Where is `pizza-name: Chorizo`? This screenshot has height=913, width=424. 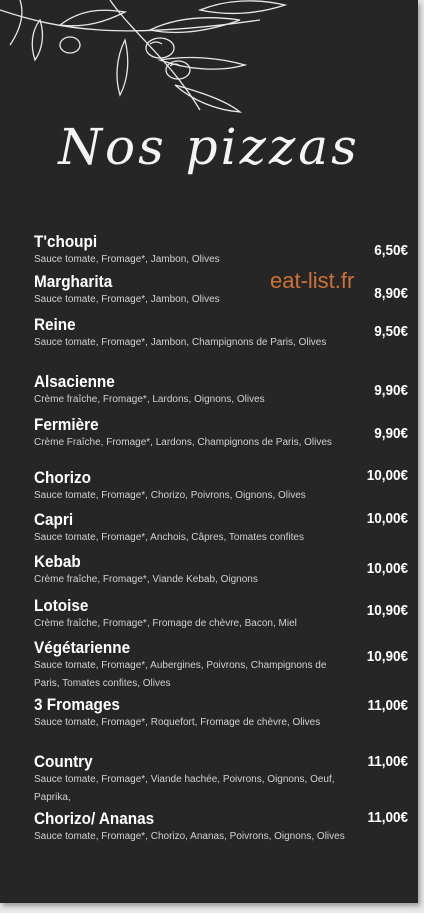
pizza-name: Chorizo is located at coordinates (62, 477).